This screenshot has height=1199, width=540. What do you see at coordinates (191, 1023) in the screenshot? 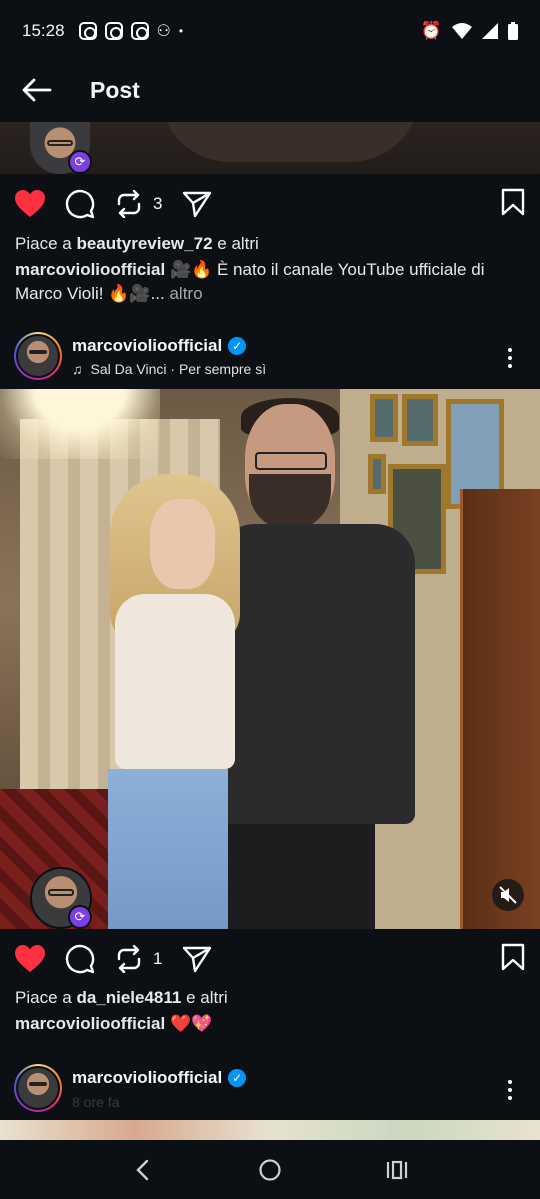
I see `caption-text: ❤️💖` at bounding box center [191, 1023].